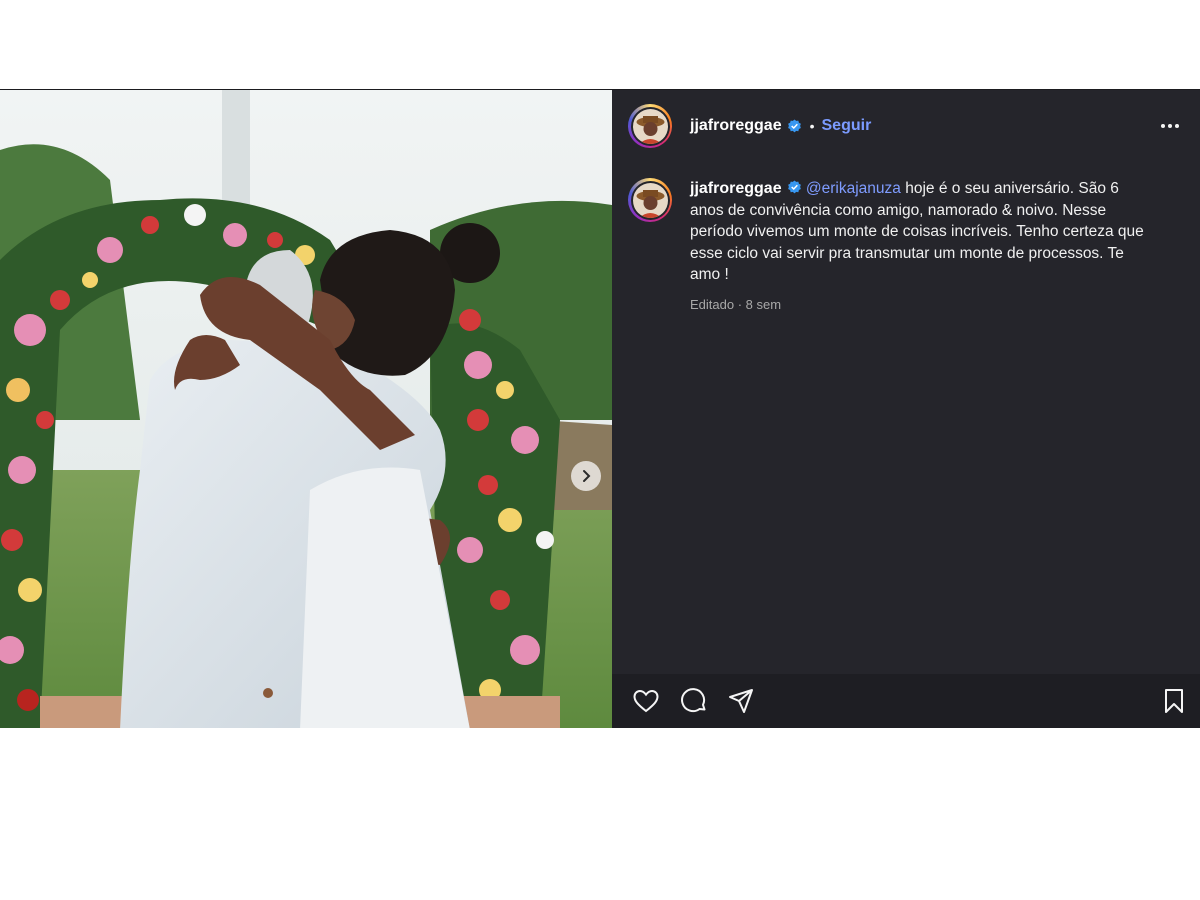 The width and height of the screenshot is (1200, 900). Describe the element at coordinates (736, 188) in the screenshot. I see `caption-username: jjafroreggae` at that location.